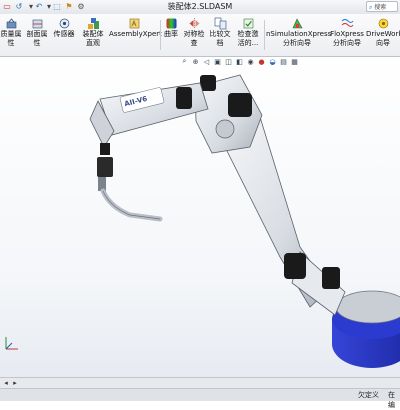  I want to click on ribbon-label: 剖面属, so click(37, 34).